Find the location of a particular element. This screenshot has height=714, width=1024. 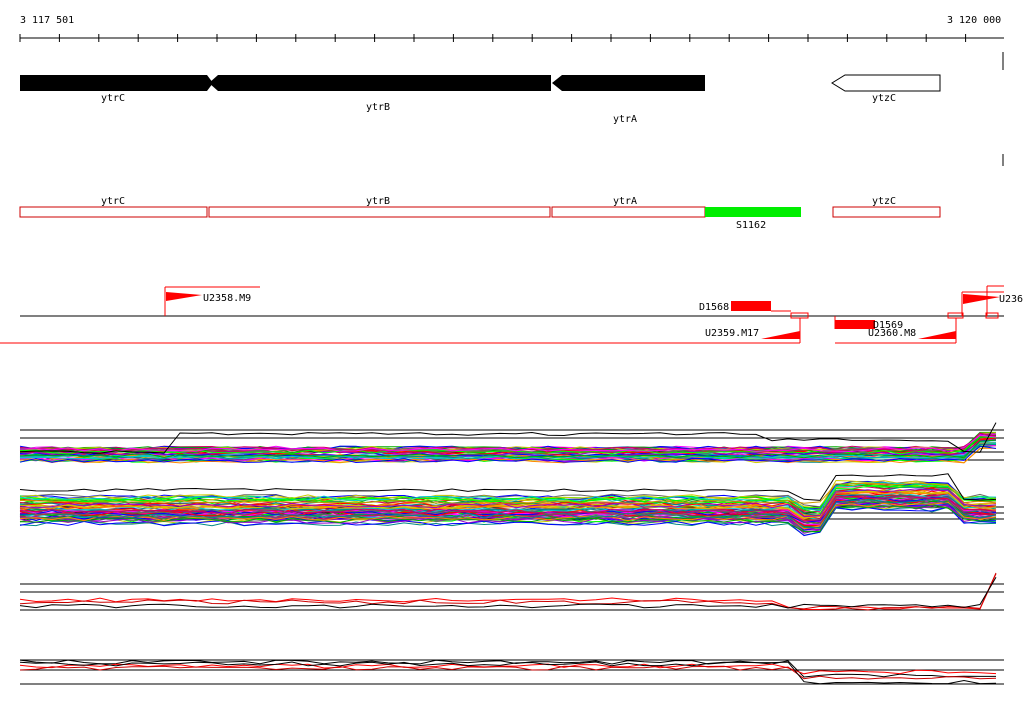

feature-flag-U2358 is located at coordinates (184, 296).